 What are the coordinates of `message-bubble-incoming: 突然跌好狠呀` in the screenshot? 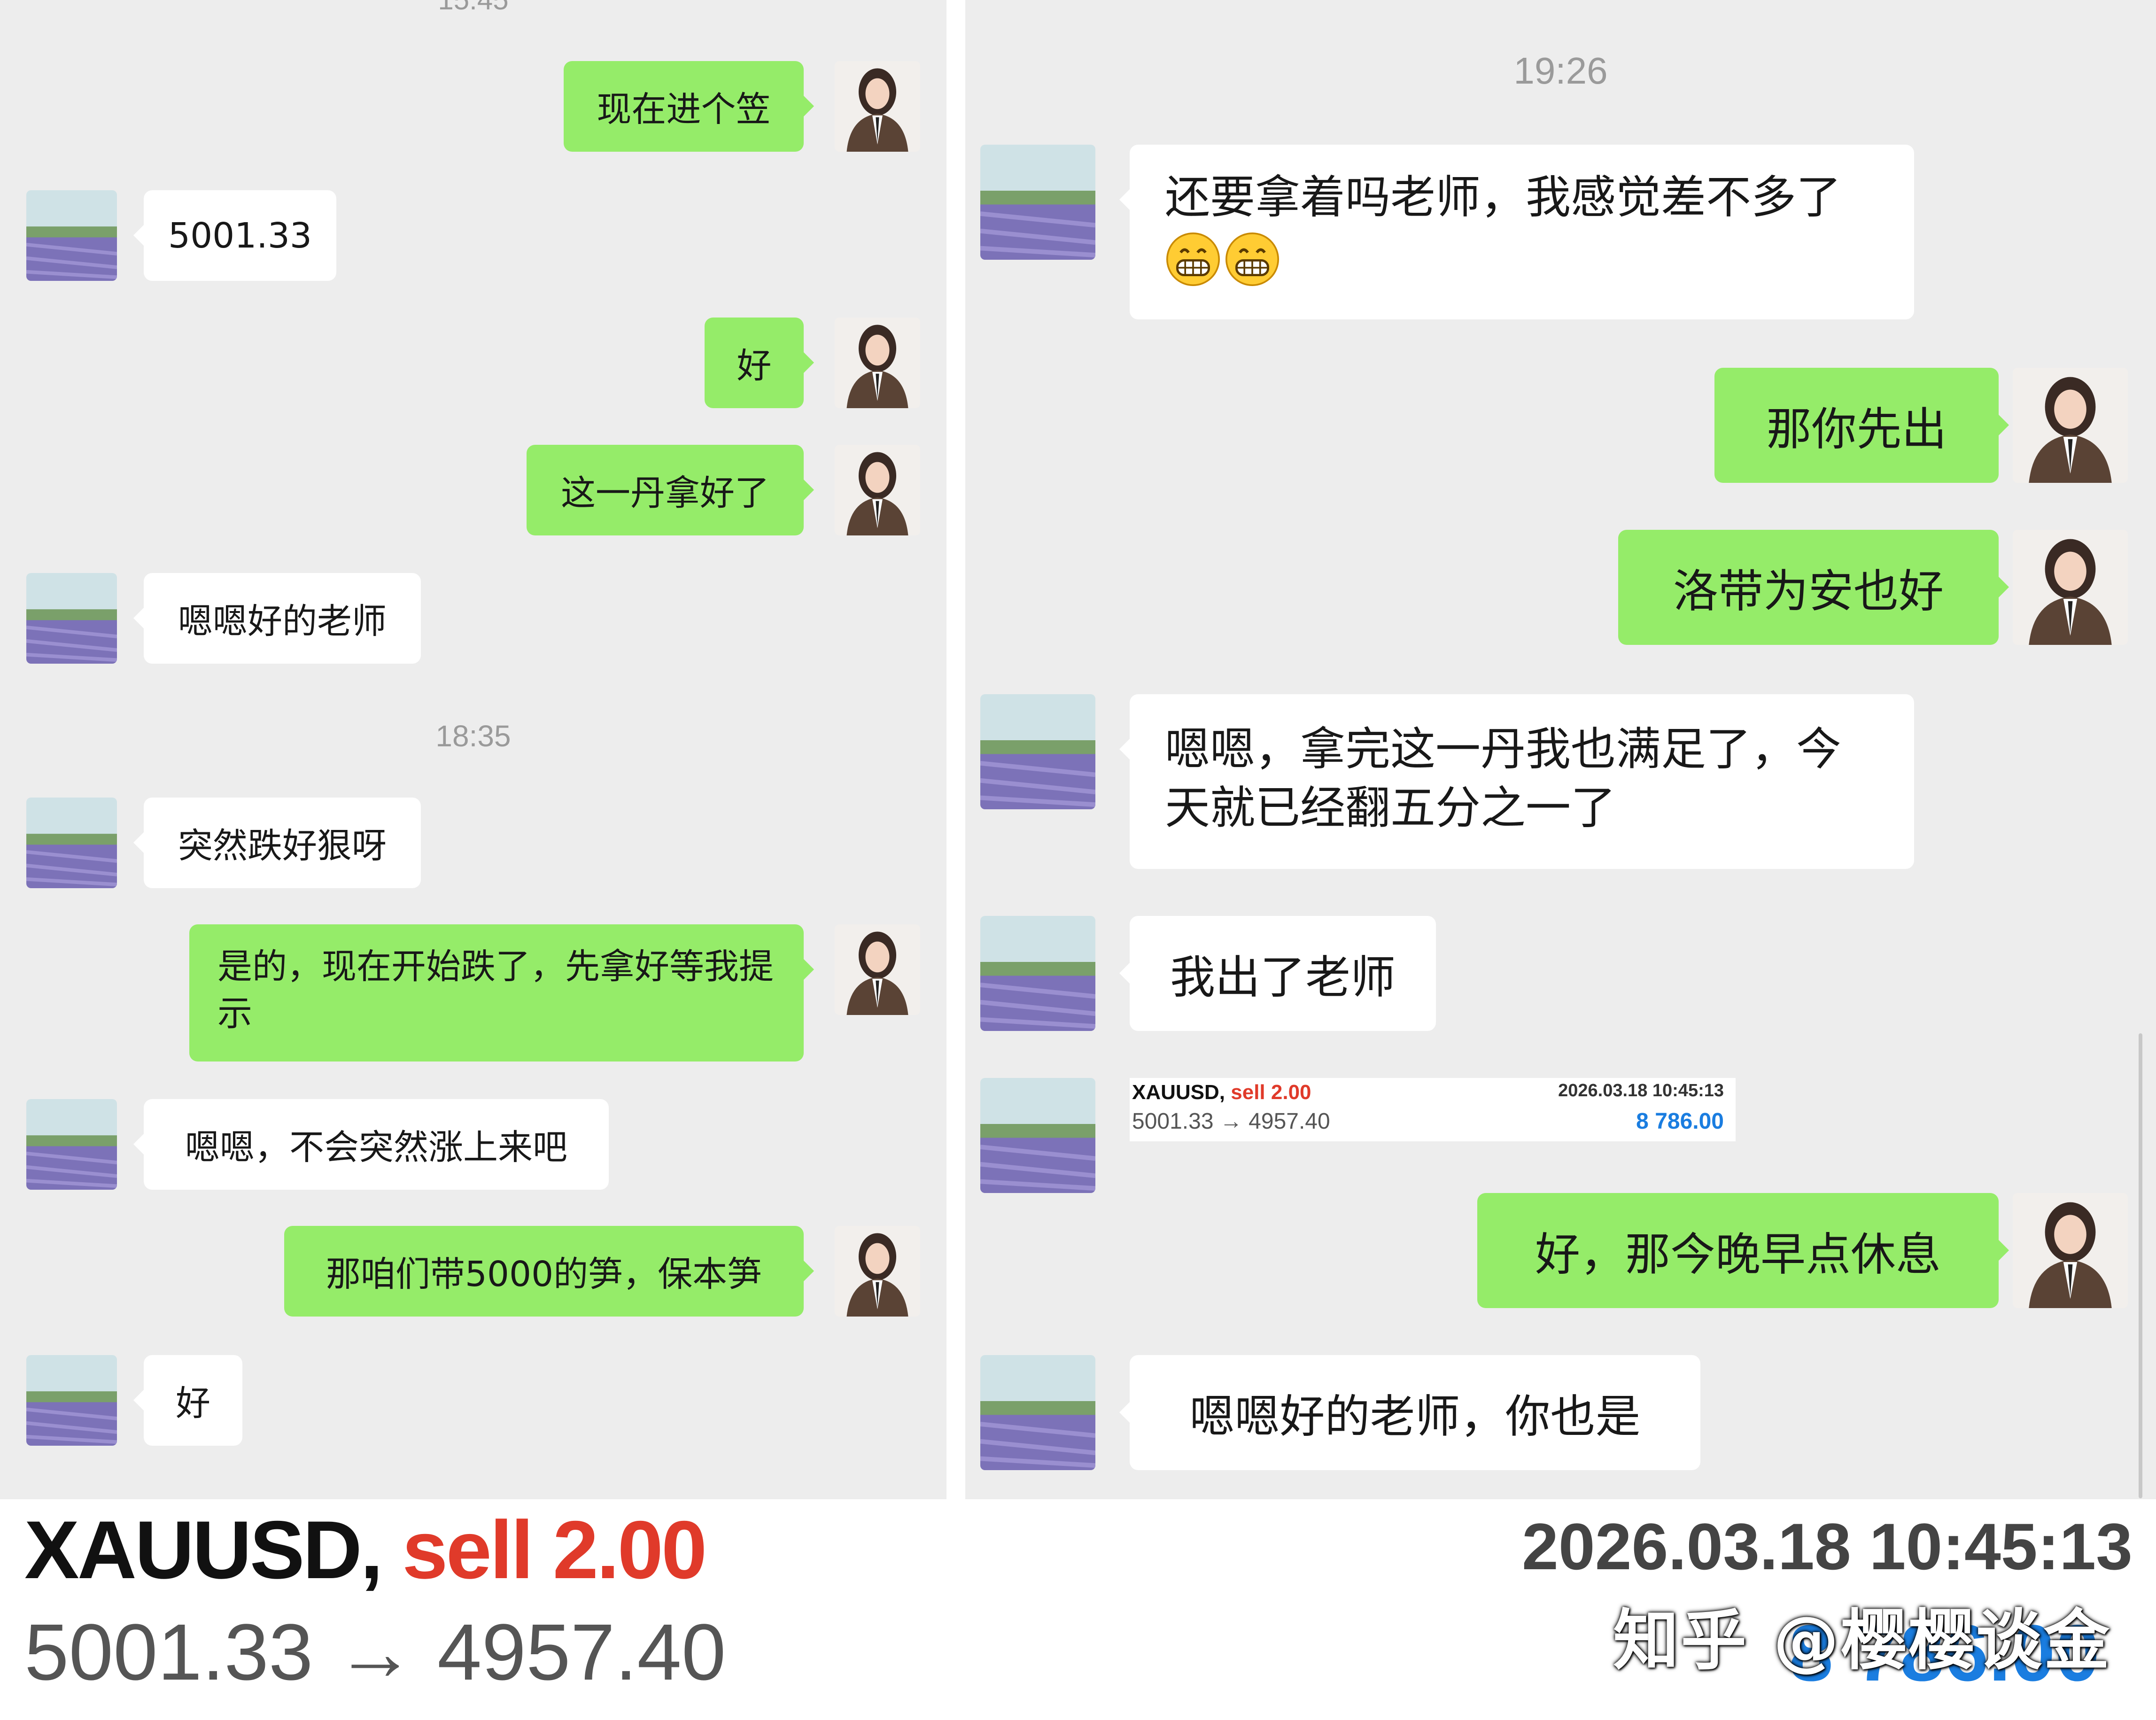 It's located at (277, 843).